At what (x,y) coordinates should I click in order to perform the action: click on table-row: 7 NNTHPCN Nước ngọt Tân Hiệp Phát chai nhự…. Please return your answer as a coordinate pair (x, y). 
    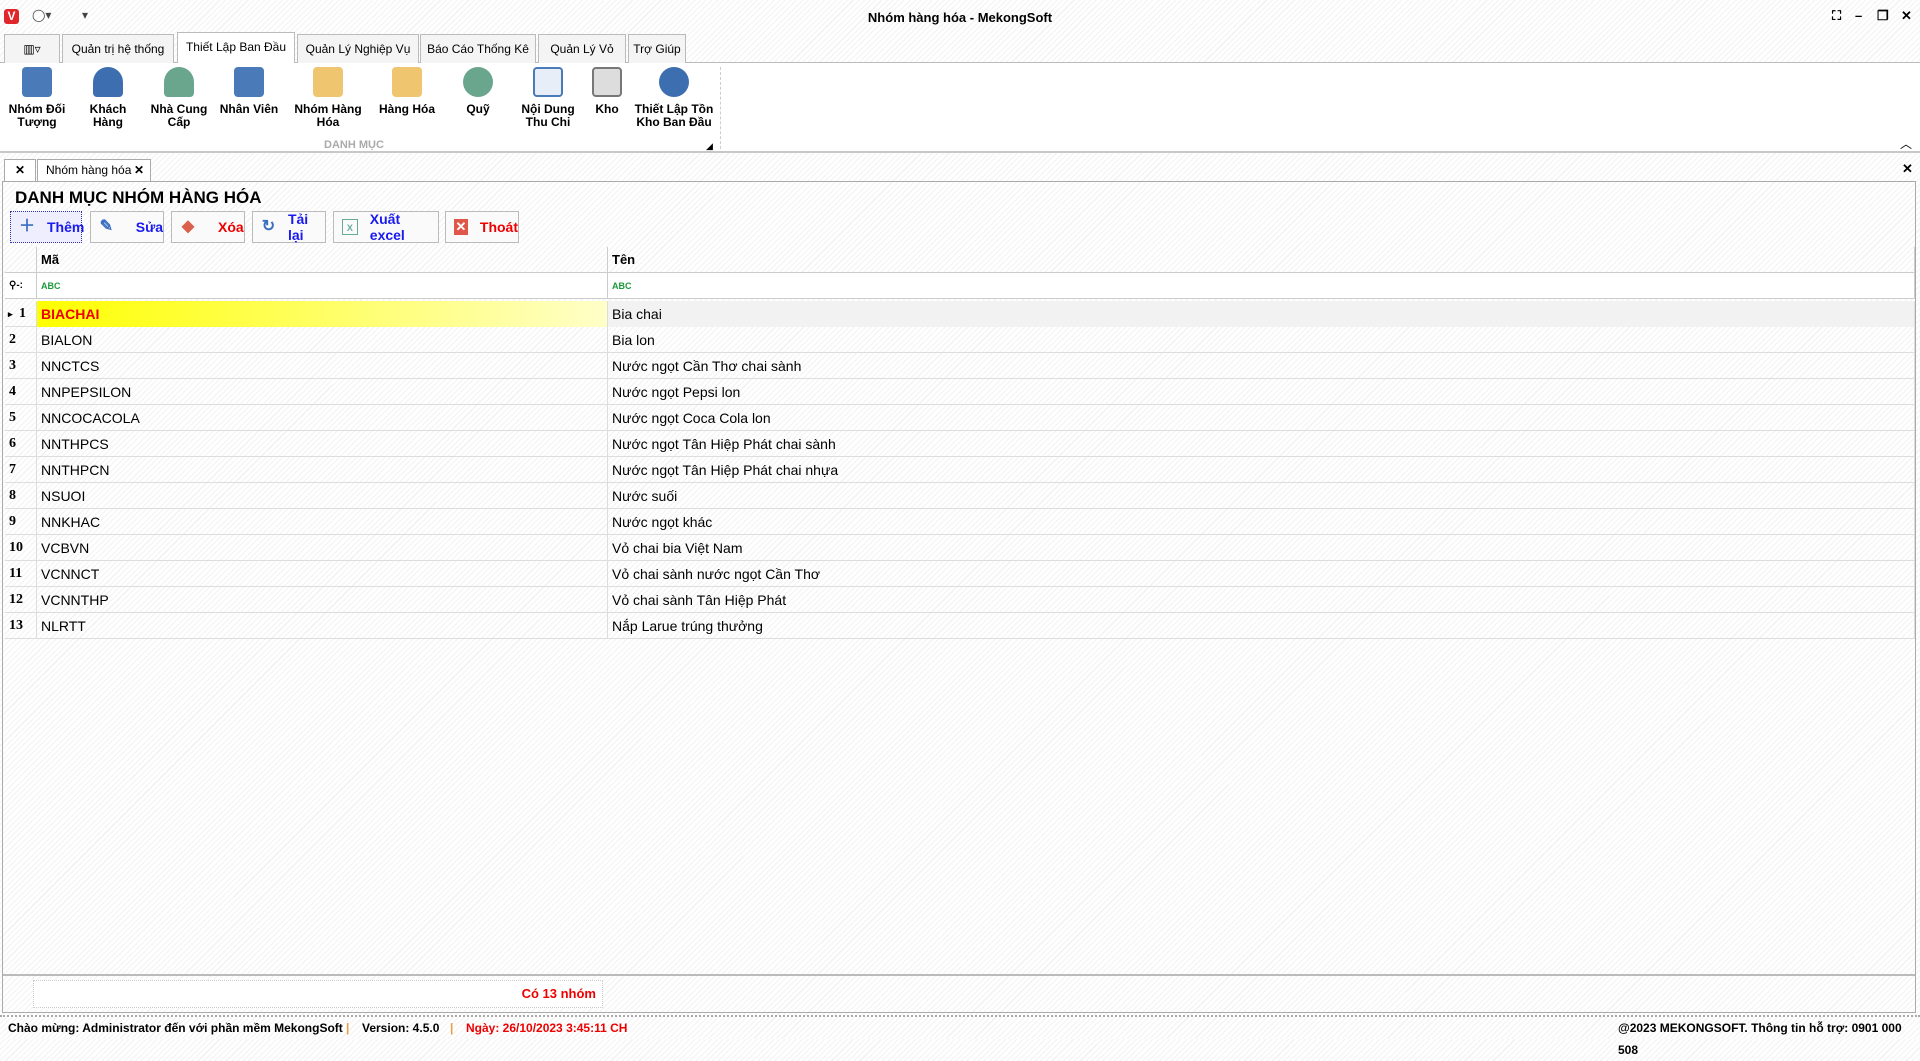
    Looking at the image, I should click on (960, 470).